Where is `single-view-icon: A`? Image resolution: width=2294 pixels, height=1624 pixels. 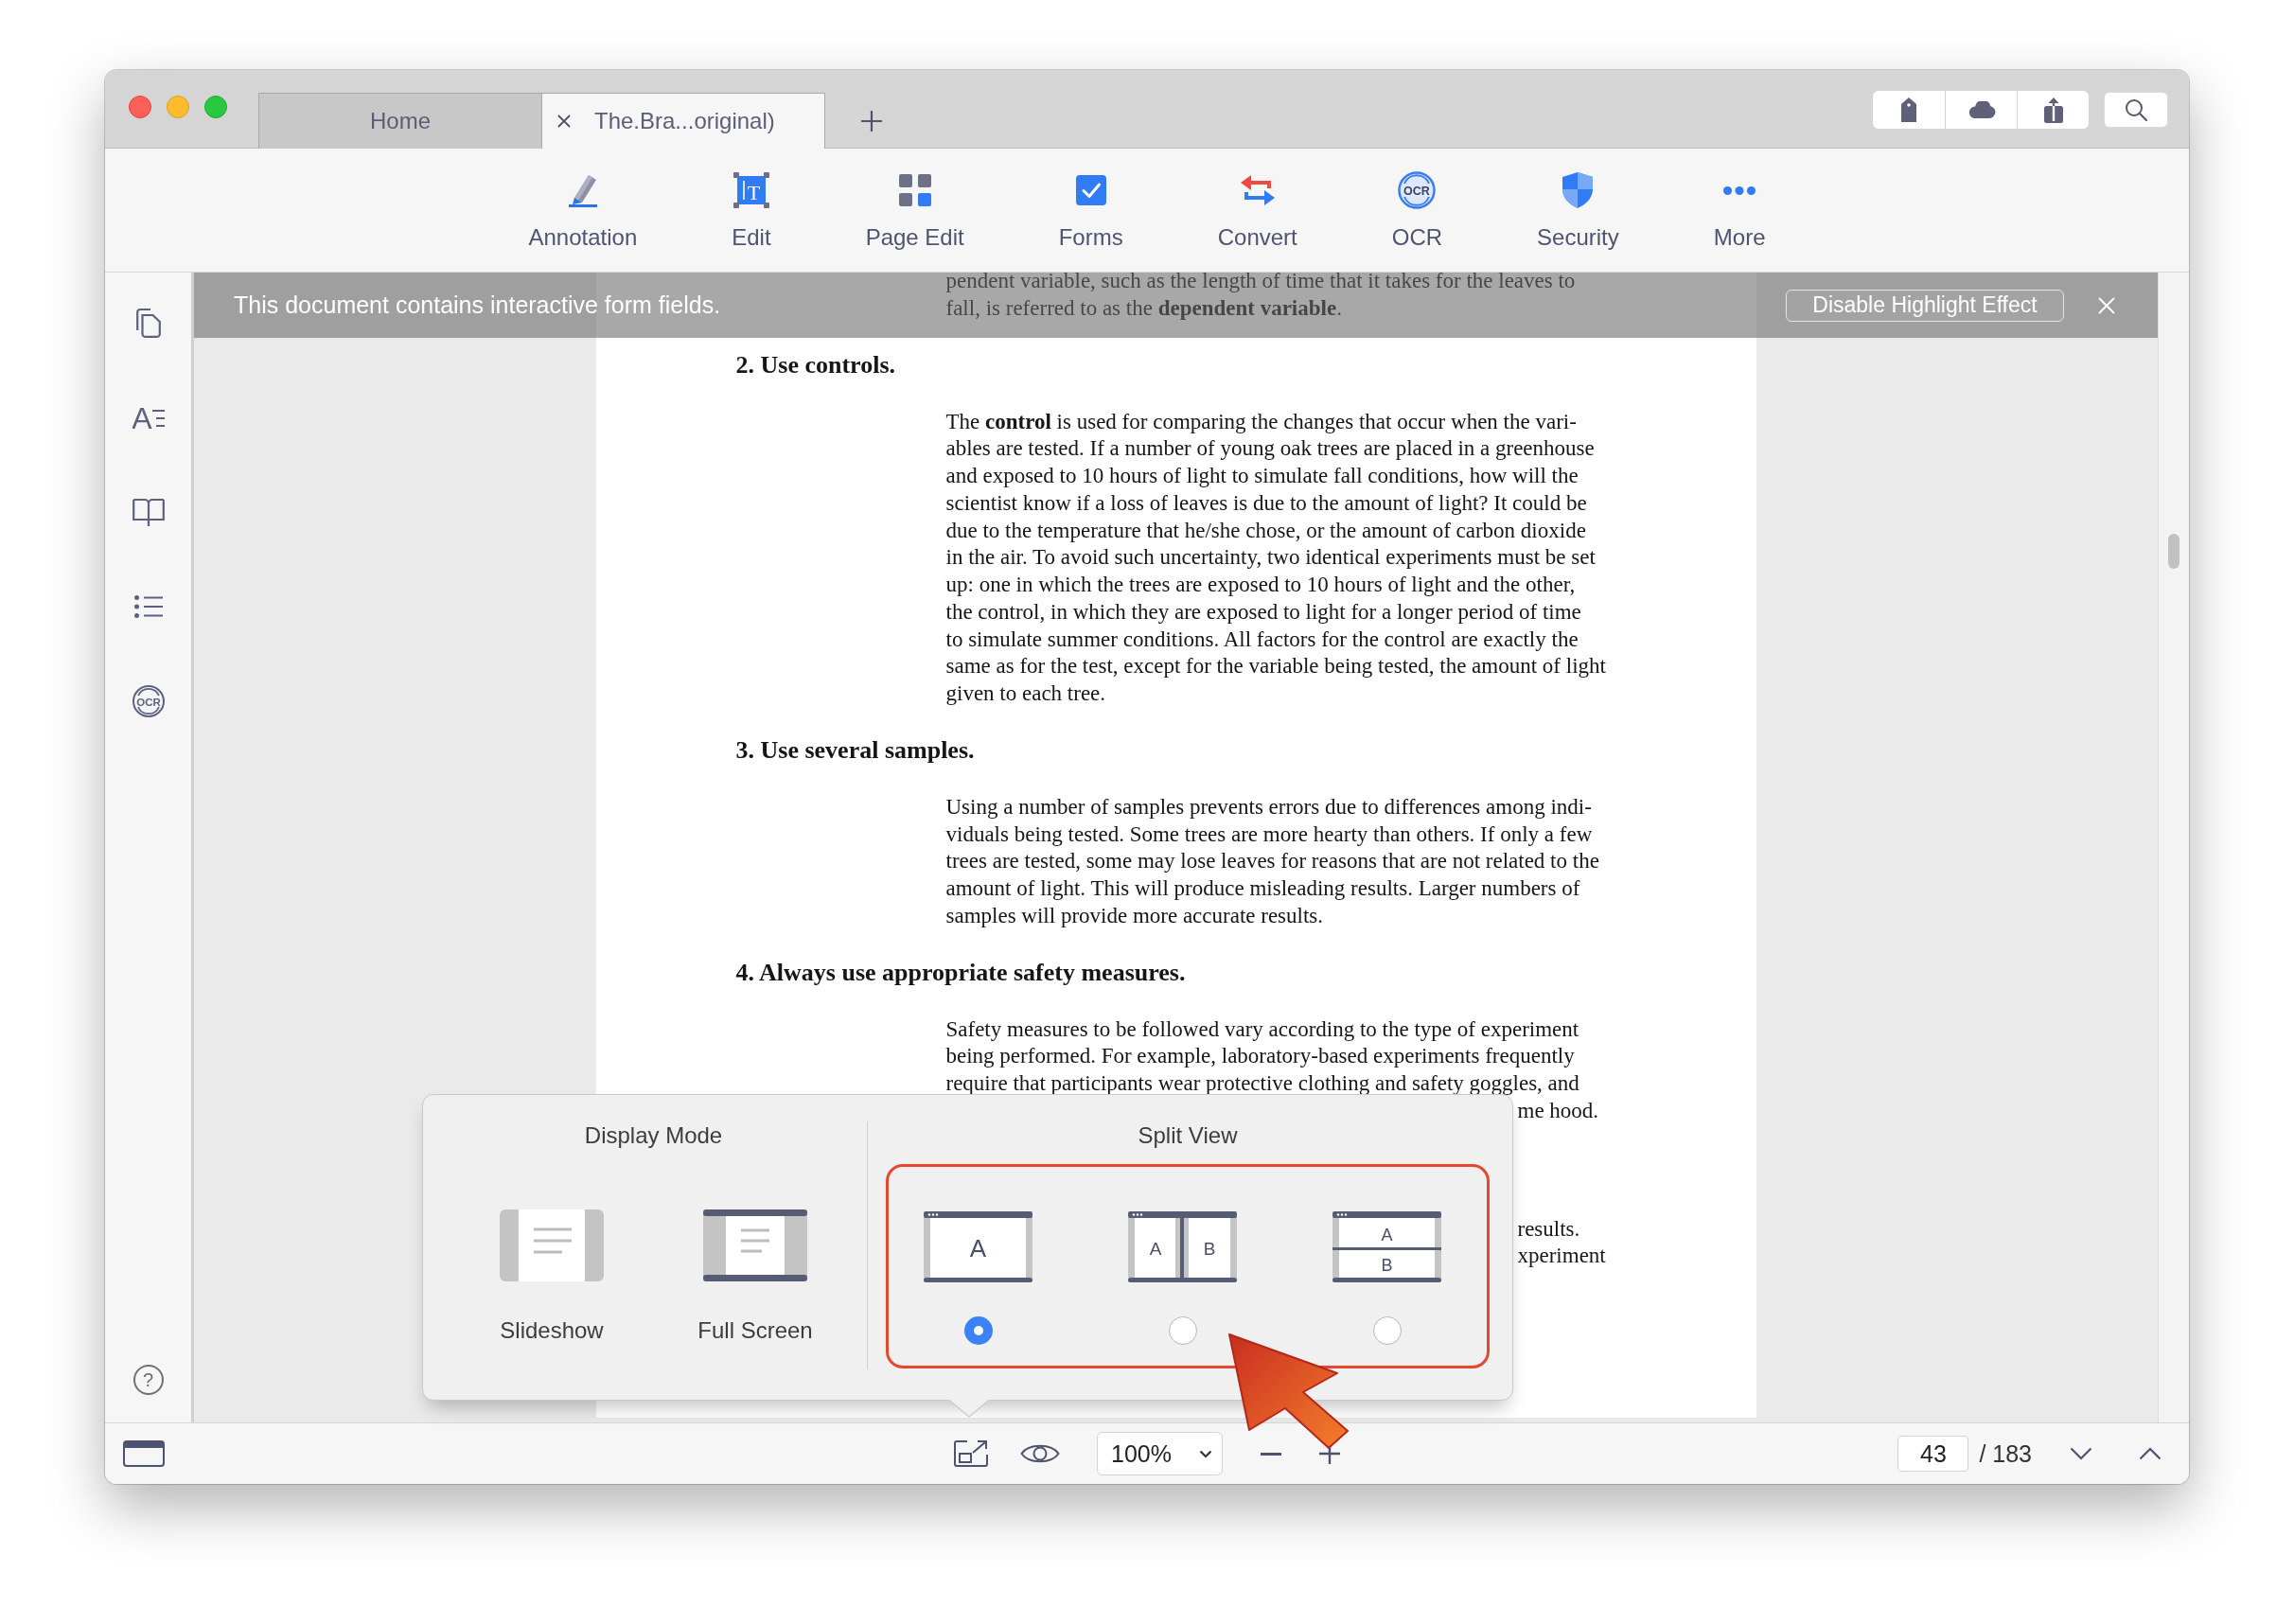 single-view-icon: A is located at coordinates (978, 1246).